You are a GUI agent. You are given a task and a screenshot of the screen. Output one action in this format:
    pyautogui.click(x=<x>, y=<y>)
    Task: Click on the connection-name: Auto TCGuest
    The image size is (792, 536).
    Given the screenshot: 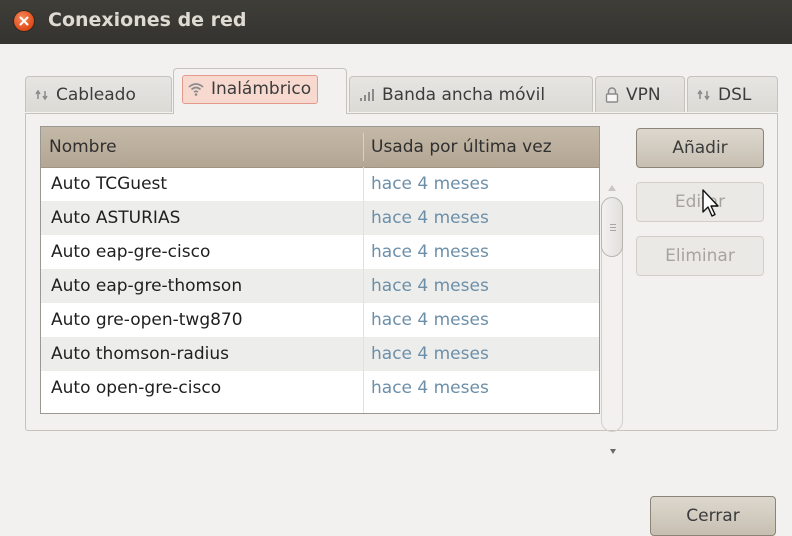 What is the action you would take?
    pyautogui.click(x=109, y=184)
    